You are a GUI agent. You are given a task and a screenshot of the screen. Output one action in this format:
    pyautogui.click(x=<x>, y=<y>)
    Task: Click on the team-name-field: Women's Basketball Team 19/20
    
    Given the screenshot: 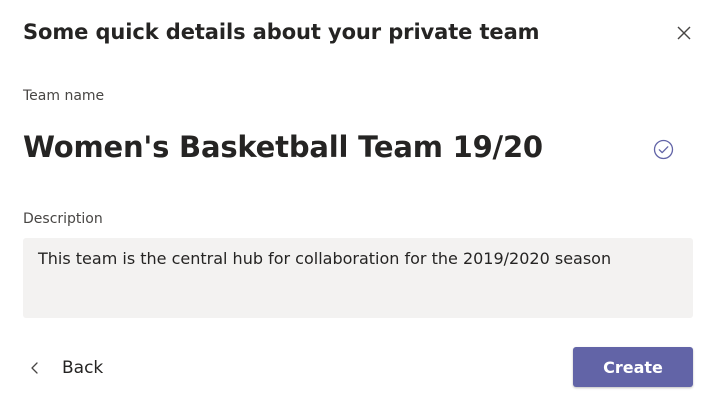 What is the action you would take?
    pyautogui.click(x=283, y=147)
    